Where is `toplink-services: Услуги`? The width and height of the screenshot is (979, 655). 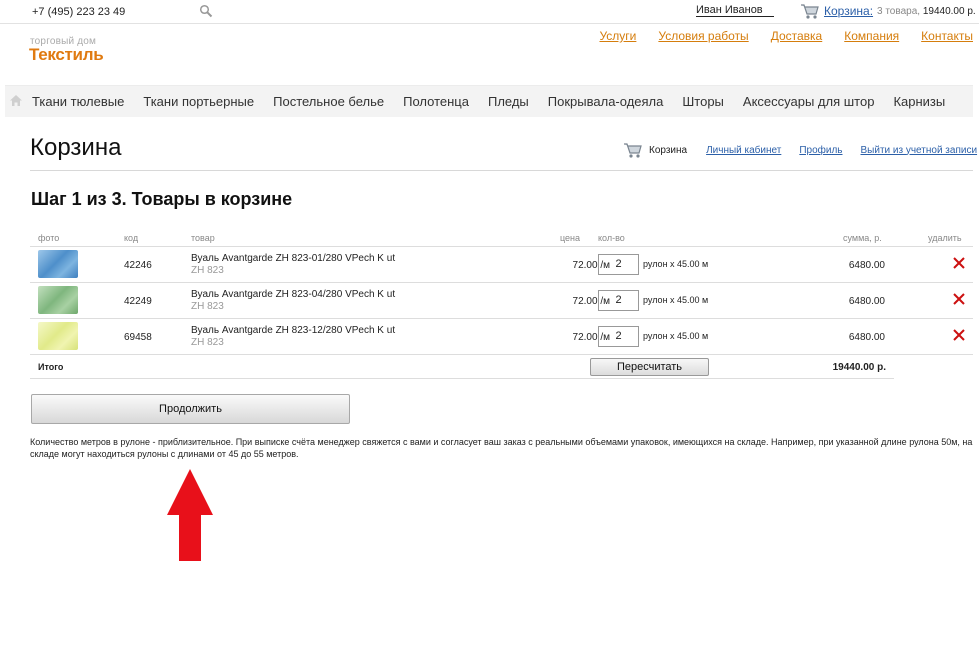
toplink-services: Услуги is located at coordinates (617, 36).